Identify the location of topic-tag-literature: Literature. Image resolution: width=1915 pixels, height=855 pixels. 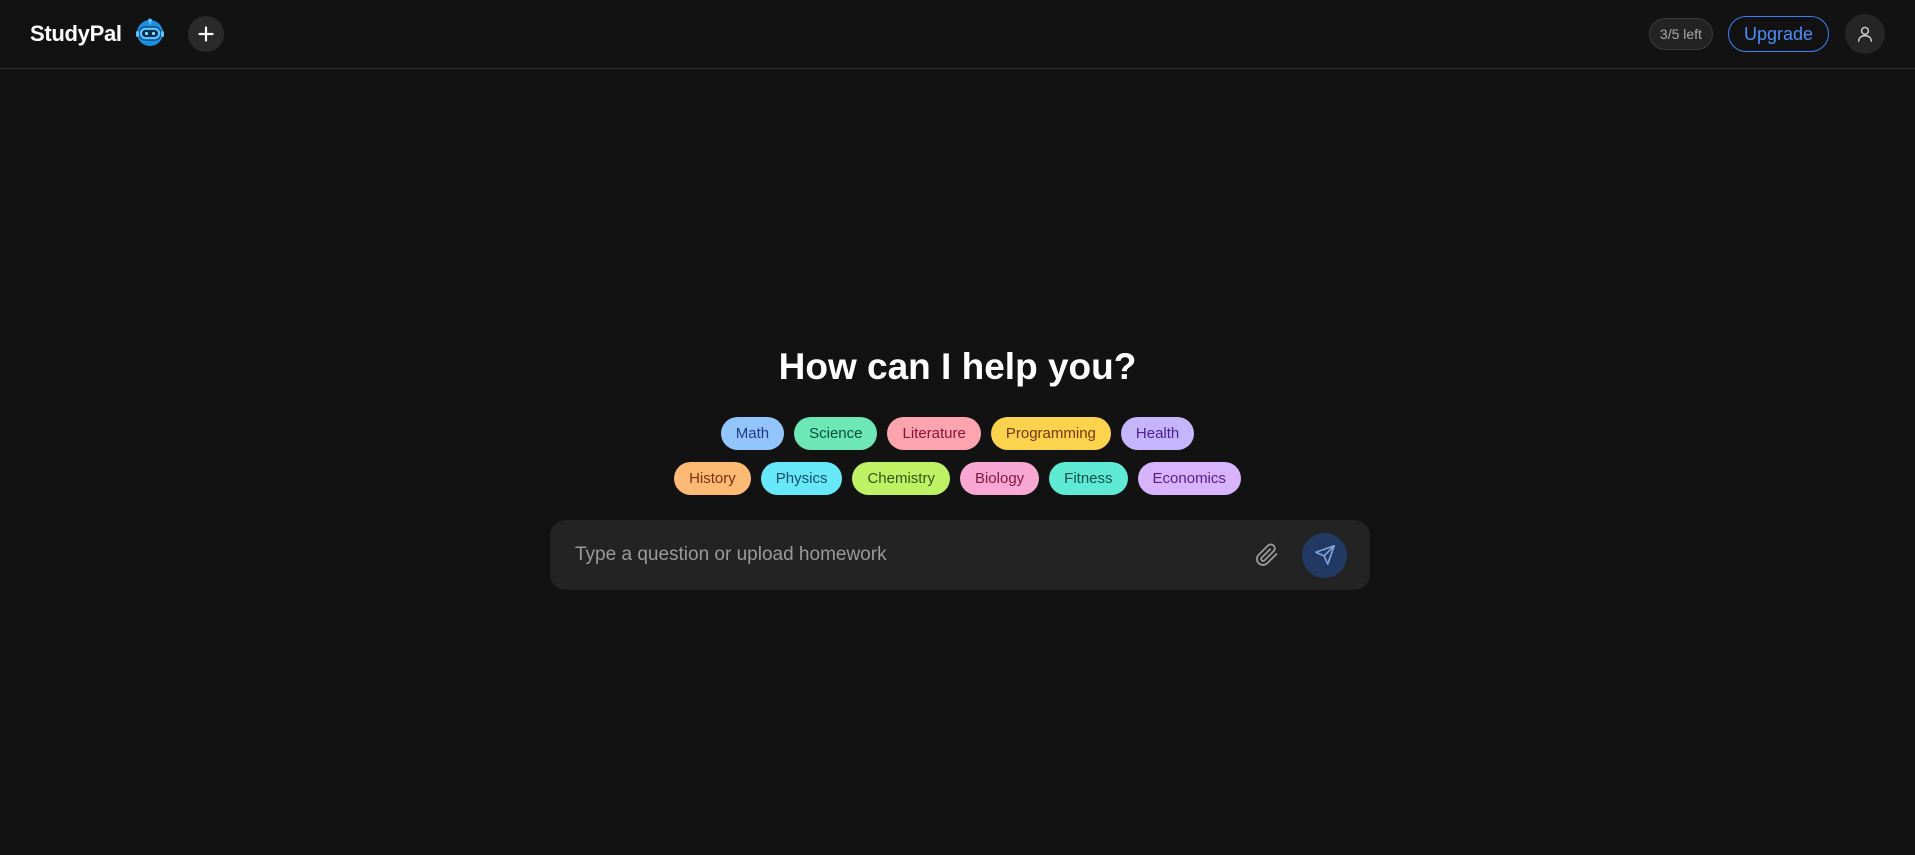
(934, 433).